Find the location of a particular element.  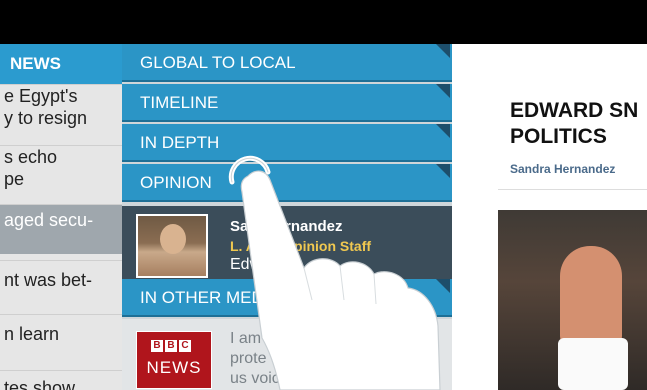

menu-item-in-depth: IN DEPTH is located at coordinates (287, 143).